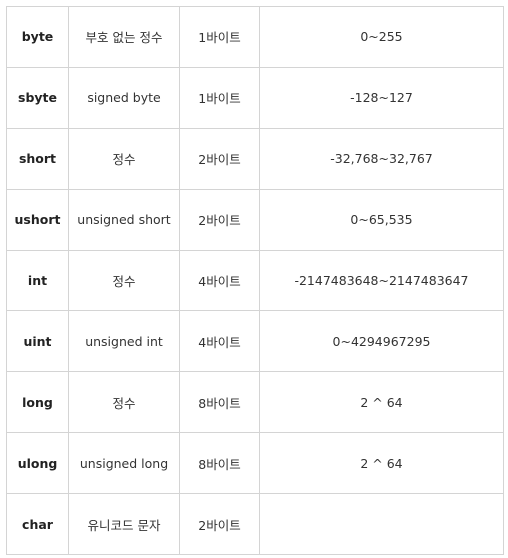 The width and height of the screenshot is (508, 558). I want to click on type-name-cell: ulong, so click(37, 463).